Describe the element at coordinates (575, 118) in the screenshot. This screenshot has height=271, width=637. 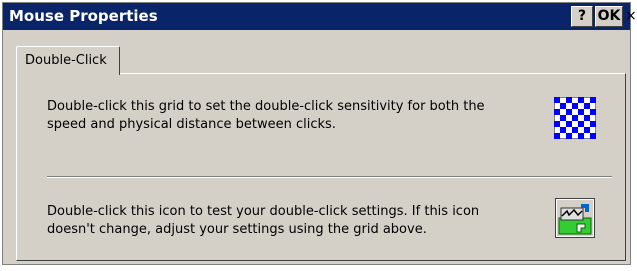
I see `checkerboard-grid-icon` at that location.